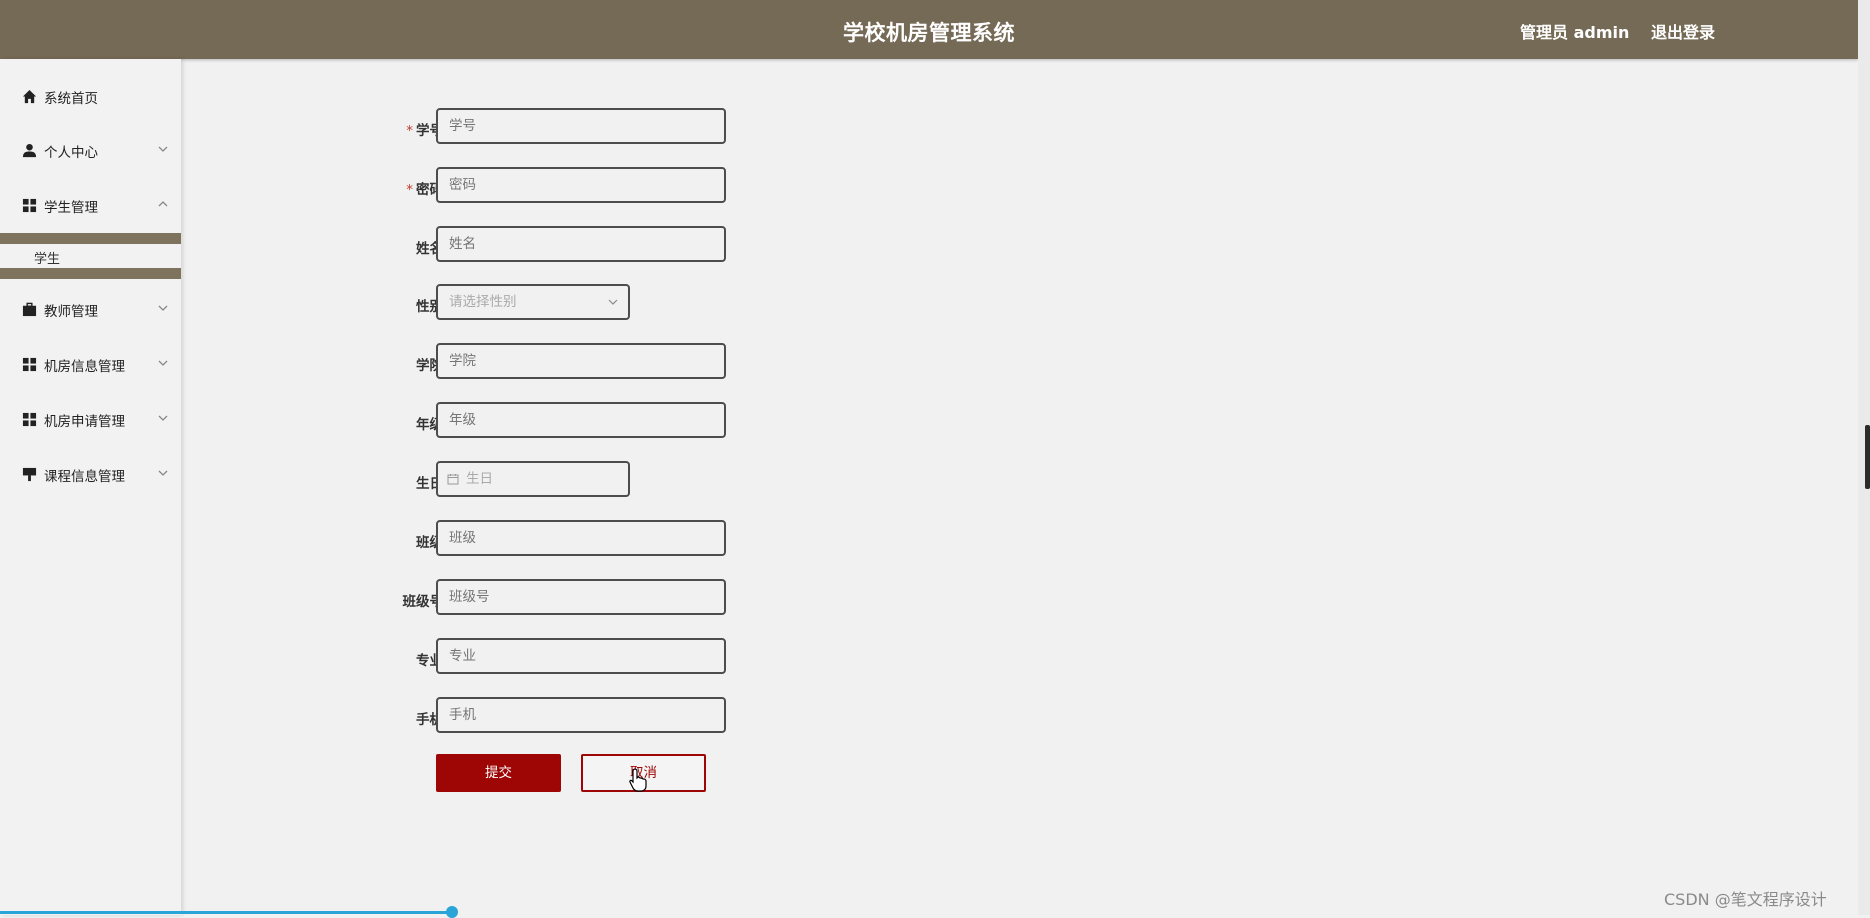 This screenshot has height=918, width=1870. I want to click on form-row-name: 姓名, so click(570, 246).